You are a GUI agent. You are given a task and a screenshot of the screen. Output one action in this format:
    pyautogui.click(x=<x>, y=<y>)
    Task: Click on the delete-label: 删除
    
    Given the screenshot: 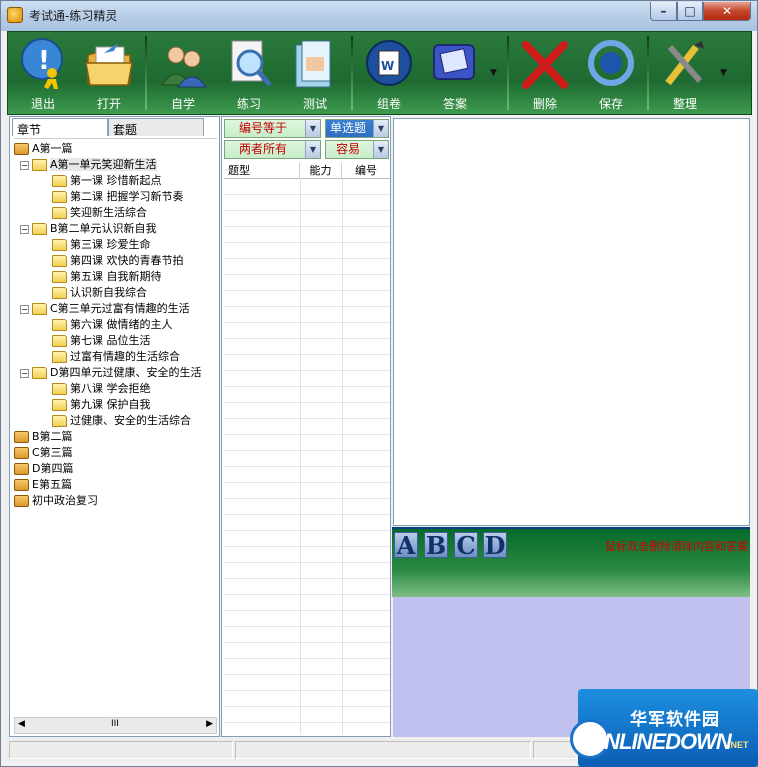 What is the action you would take?
    pyautogui.click(x=544, y=104)
    